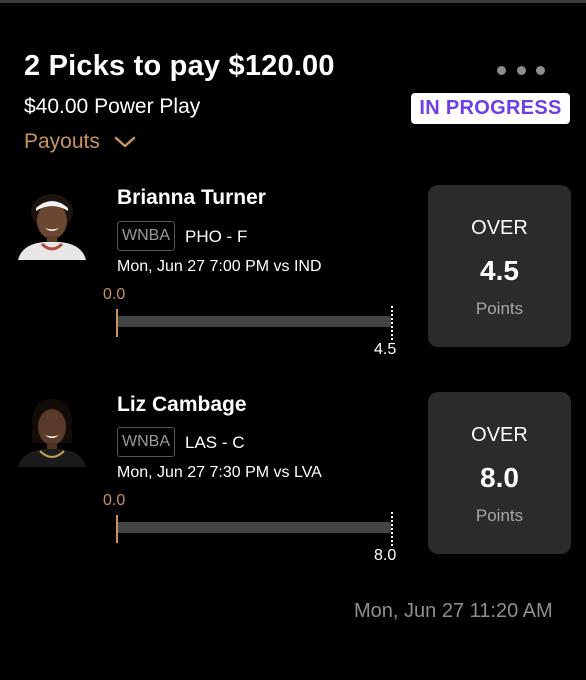 This screenshot has height=680, width=586. What do you see at coordinates (191, 197) in the screenshot?
I see `player-name: Brianna Turner` at bounding box center [191, 197].